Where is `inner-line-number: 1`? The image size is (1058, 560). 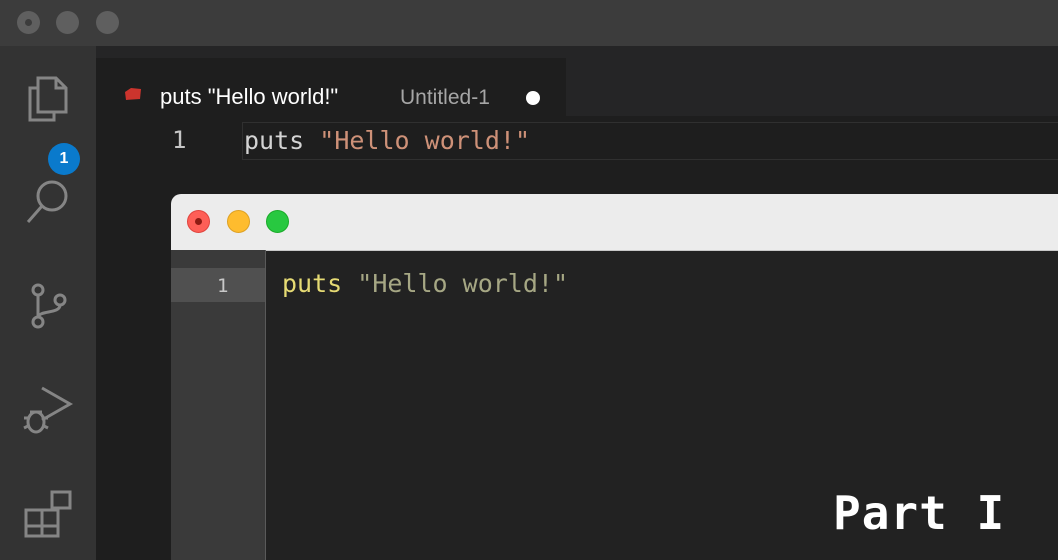 inner-line-number: 1 is located at coordinates (223, 286).